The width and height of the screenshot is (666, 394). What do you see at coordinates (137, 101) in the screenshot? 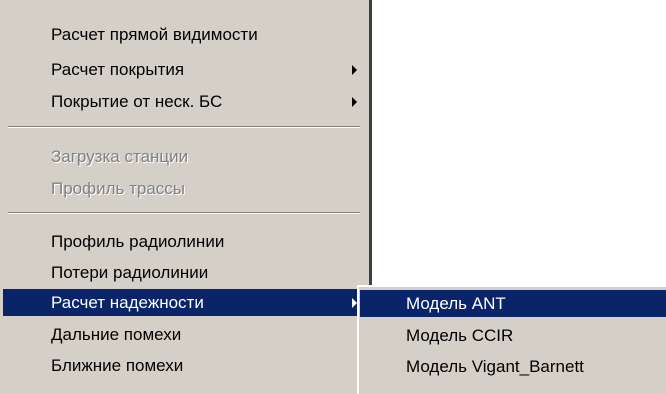
I see `menu-item-label: Покрытие от неск. БС` at bounding box center [137, 101].